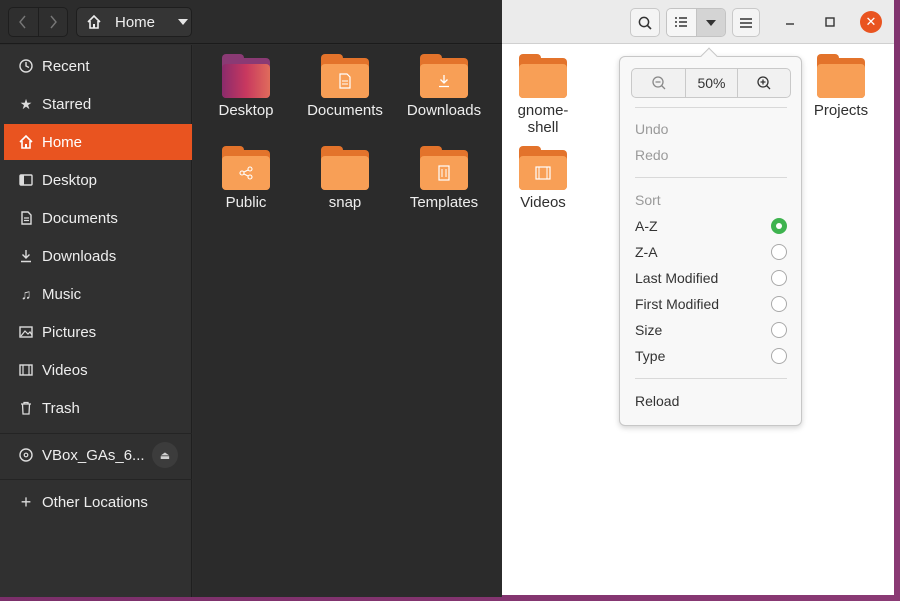 Image resolution: width=900 pixels, height=601 pixels. Describe the element at coordinates (98, 142) in the screenshot. I see `sidebar-item-home: Home` at that location.